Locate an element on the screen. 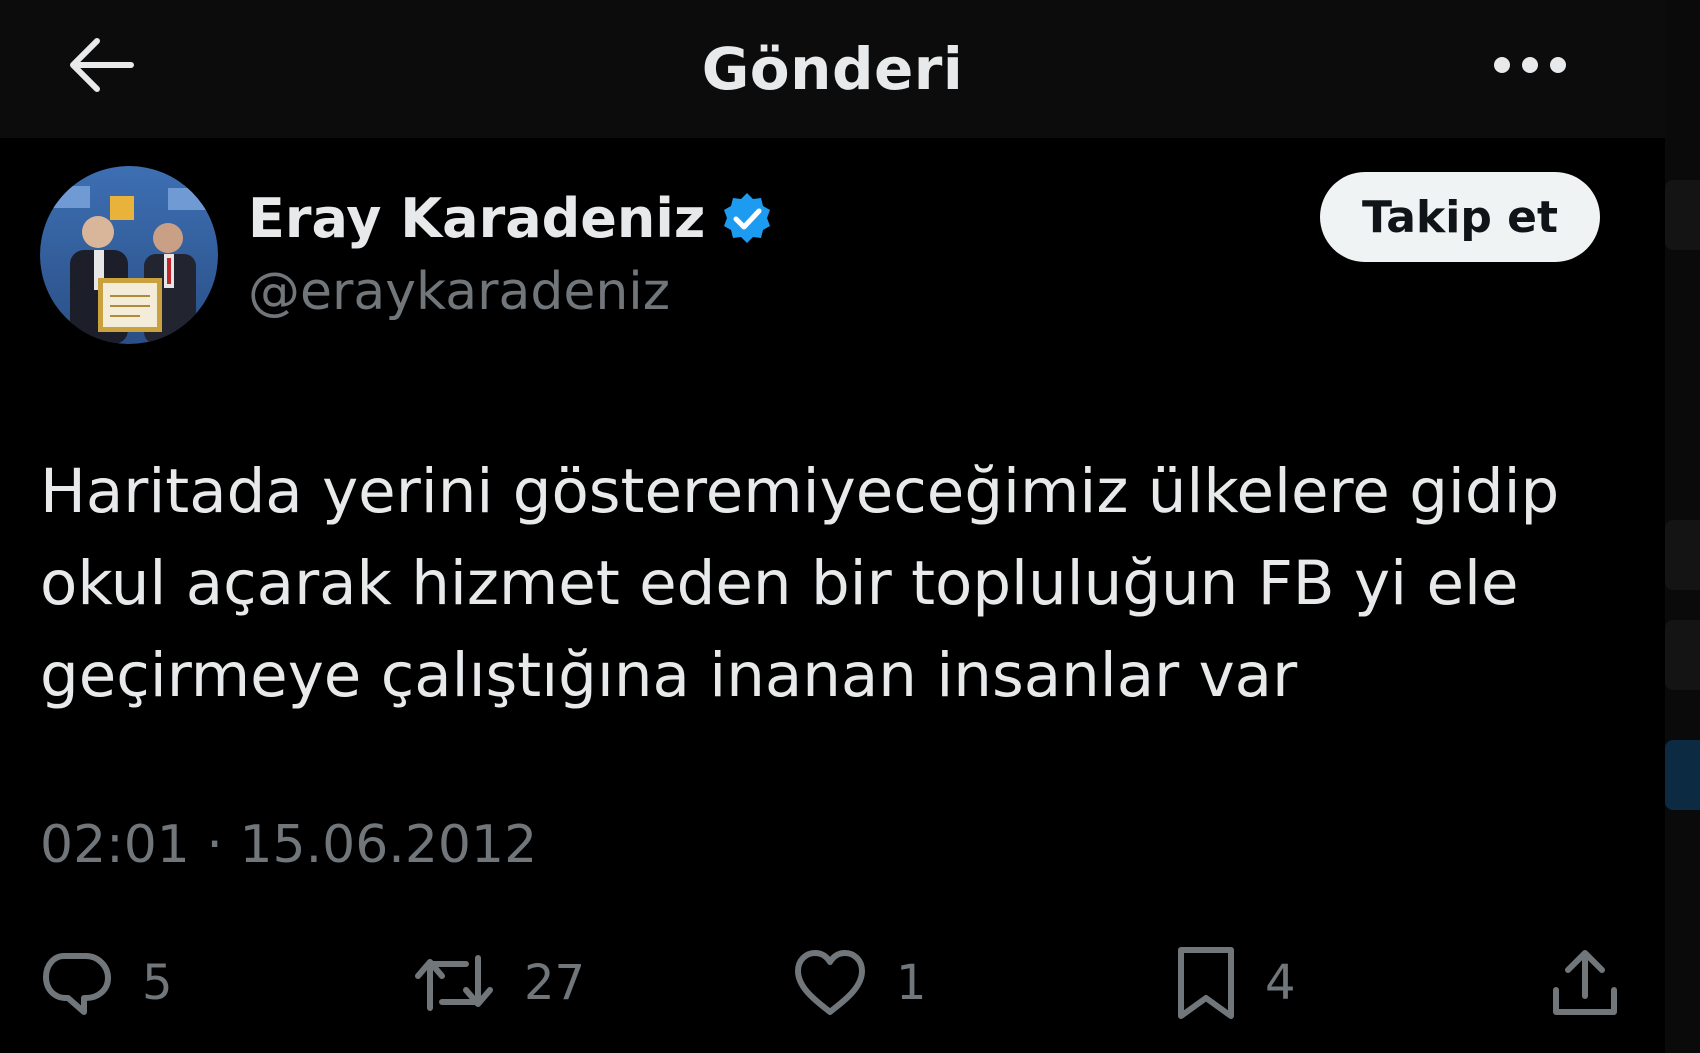  more-horizontal-icon is located at coordinates (1530, 65).